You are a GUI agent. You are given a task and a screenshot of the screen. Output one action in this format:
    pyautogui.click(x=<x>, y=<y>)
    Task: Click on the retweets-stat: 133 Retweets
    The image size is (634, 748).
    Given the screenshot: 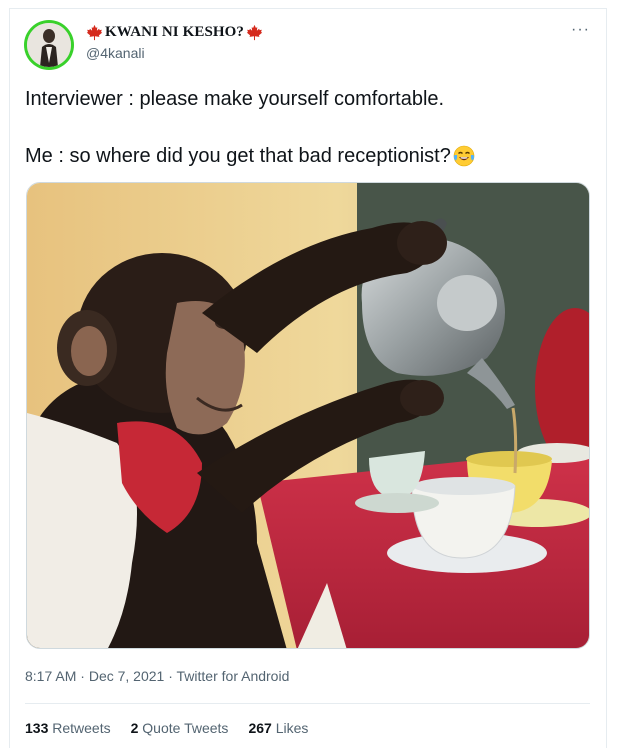 What is the action you would take?
    pyautogui.click(x=68, y=728)
    